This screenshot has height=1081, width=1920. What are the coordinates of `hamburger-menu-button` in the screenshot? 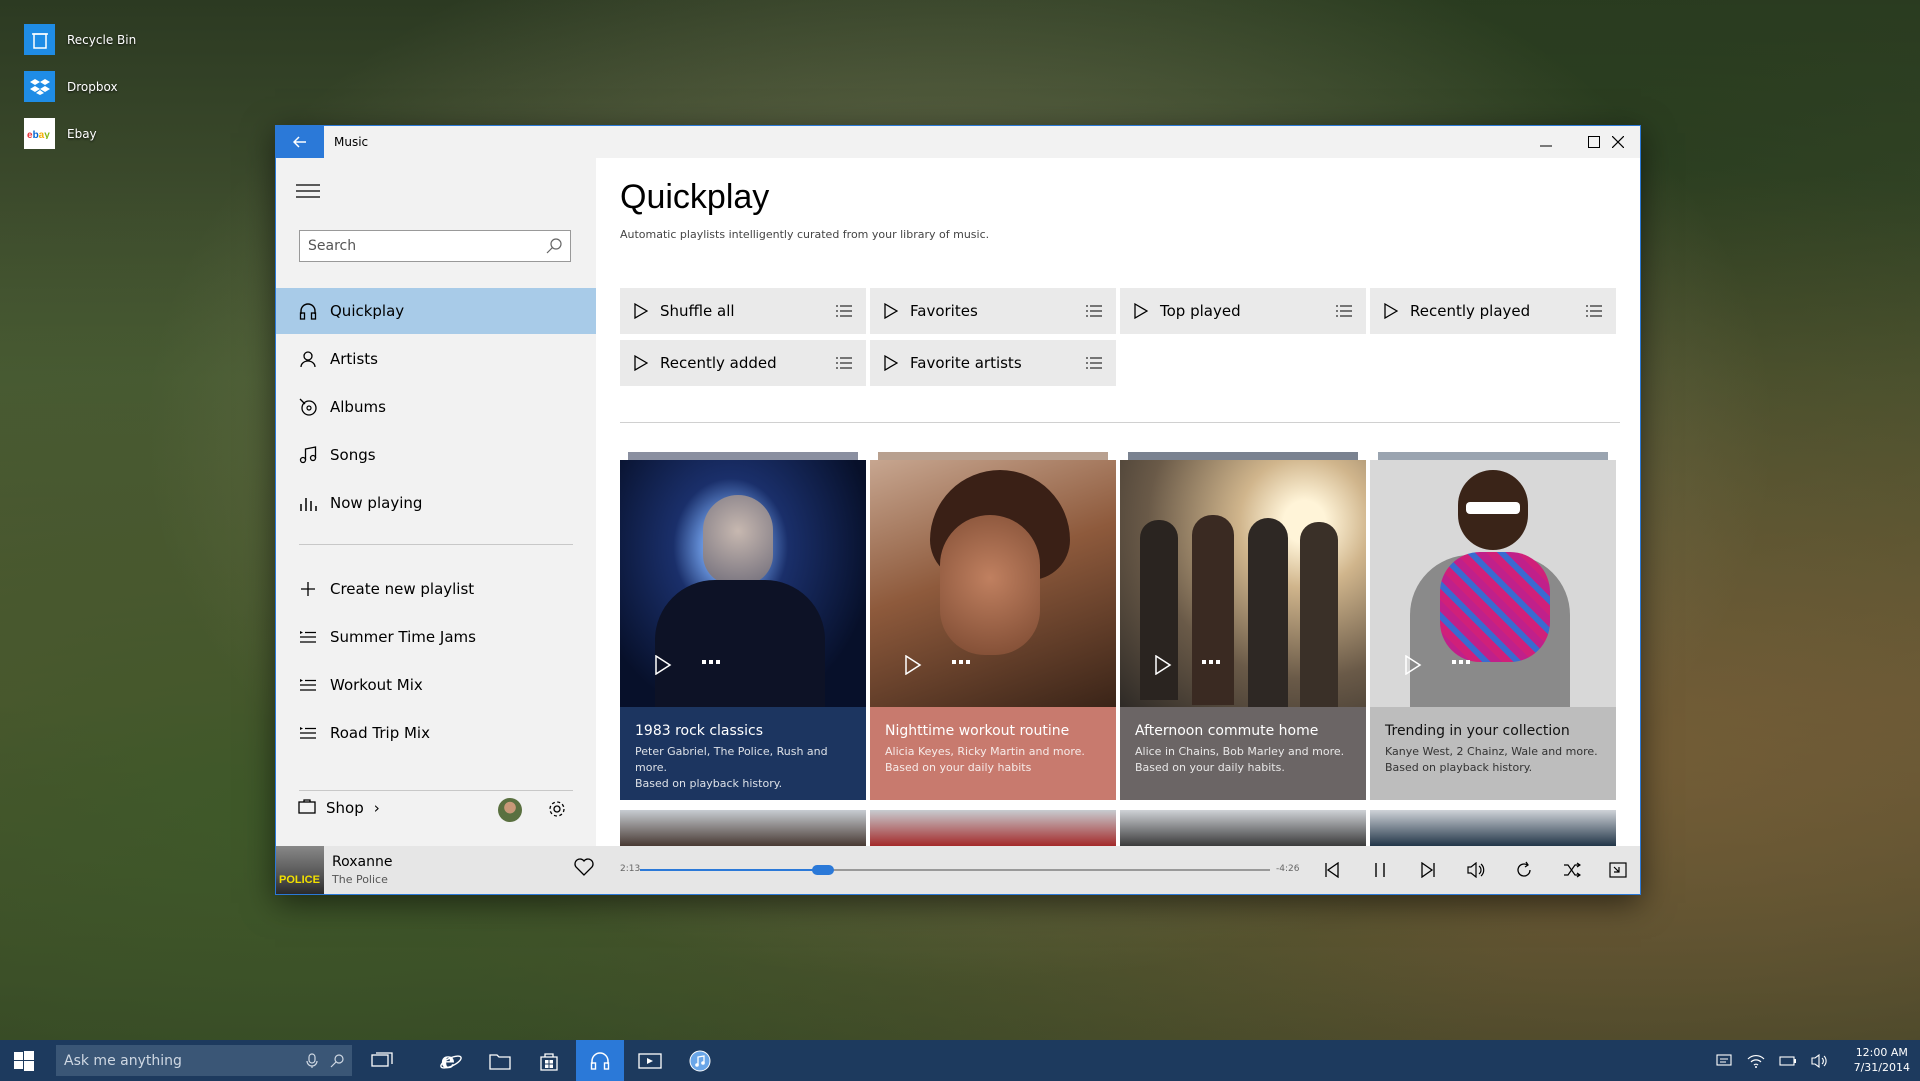 It's located at (308, 191).